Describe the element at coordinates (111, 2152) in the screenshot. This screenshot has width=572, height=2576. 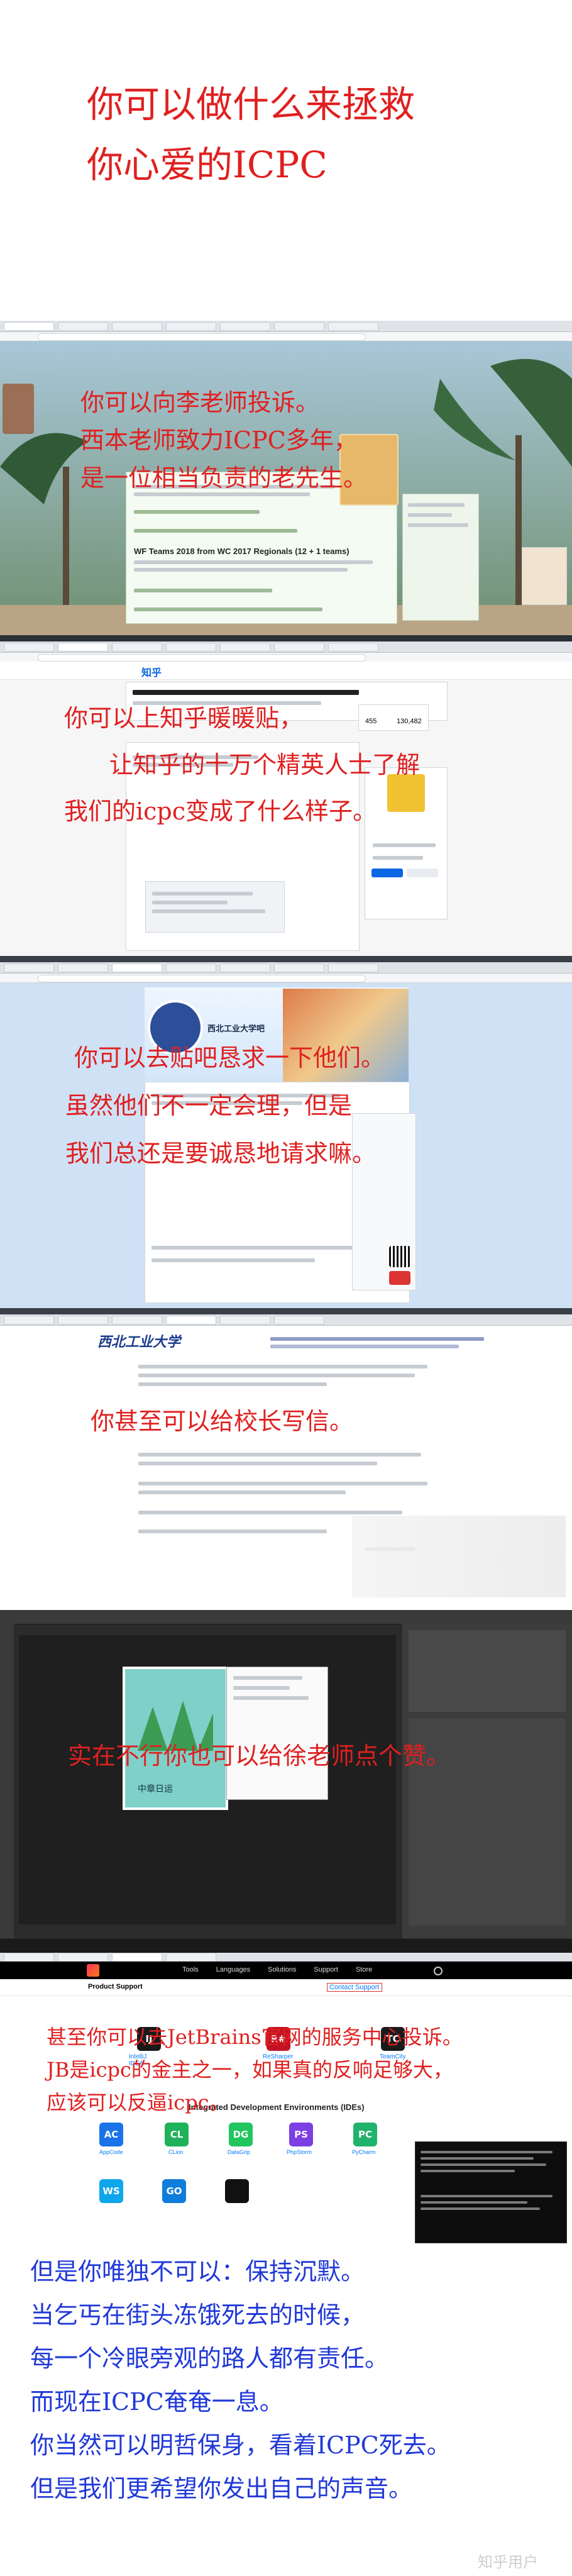
I see `product-appcode-label: AppCode` at that location.